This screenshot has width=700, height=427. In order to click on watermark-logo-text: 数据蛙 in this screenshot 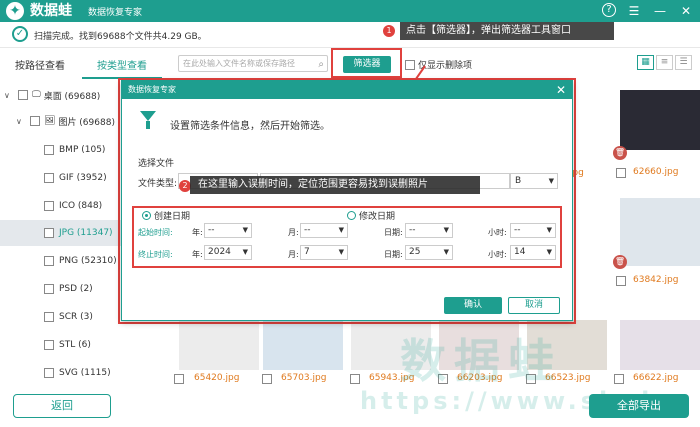, I will do `click(481, 361)`.